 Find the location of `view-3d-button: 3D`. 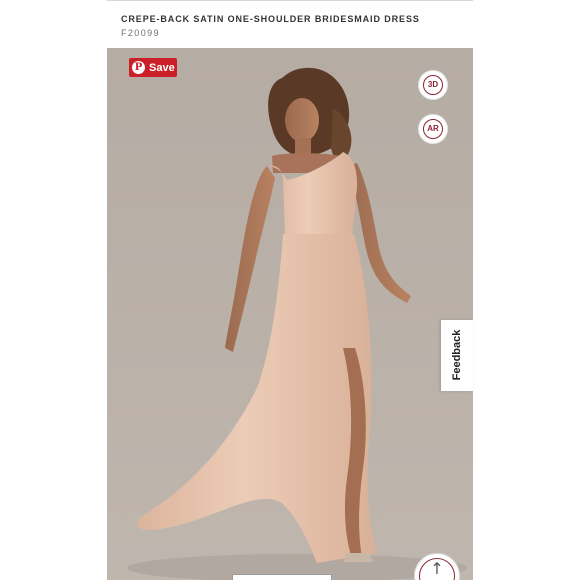

view-3d-button: 3D is located at coordinates (433, 85).